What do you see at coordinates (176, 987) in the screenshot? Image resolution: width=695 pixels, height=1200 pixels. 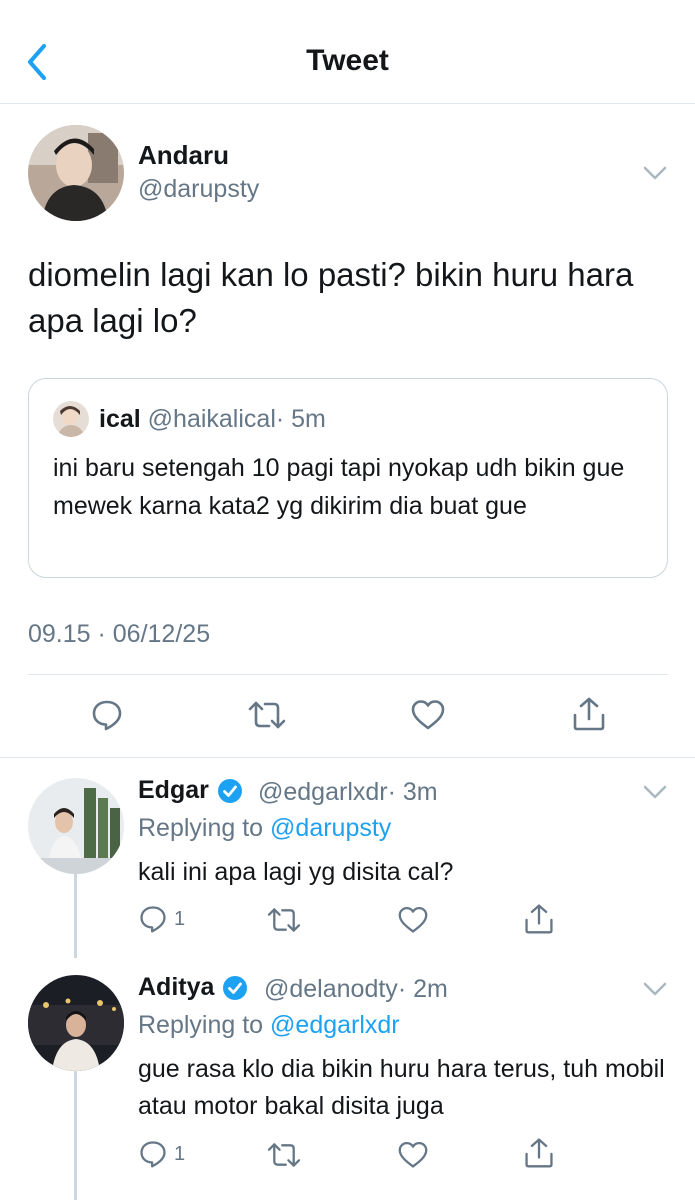 I see `reply-author-name-text: Aditya` at bounding box center [176, 987].